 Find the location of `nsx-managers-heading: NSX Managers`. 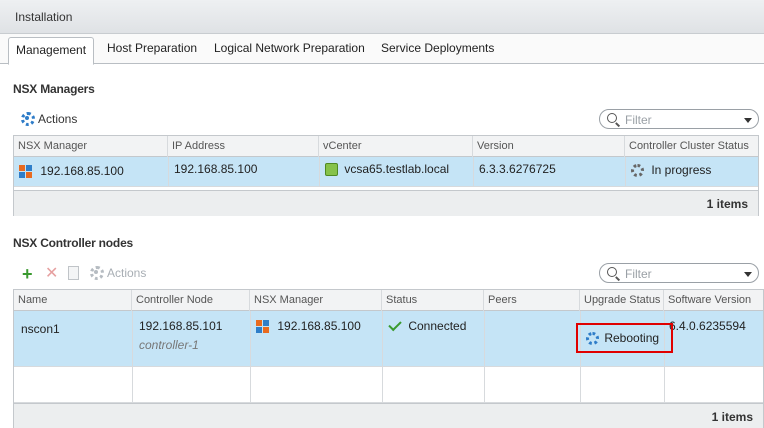

nsx-managers-heading: NSX Managers is located at coordinates (54, 89).